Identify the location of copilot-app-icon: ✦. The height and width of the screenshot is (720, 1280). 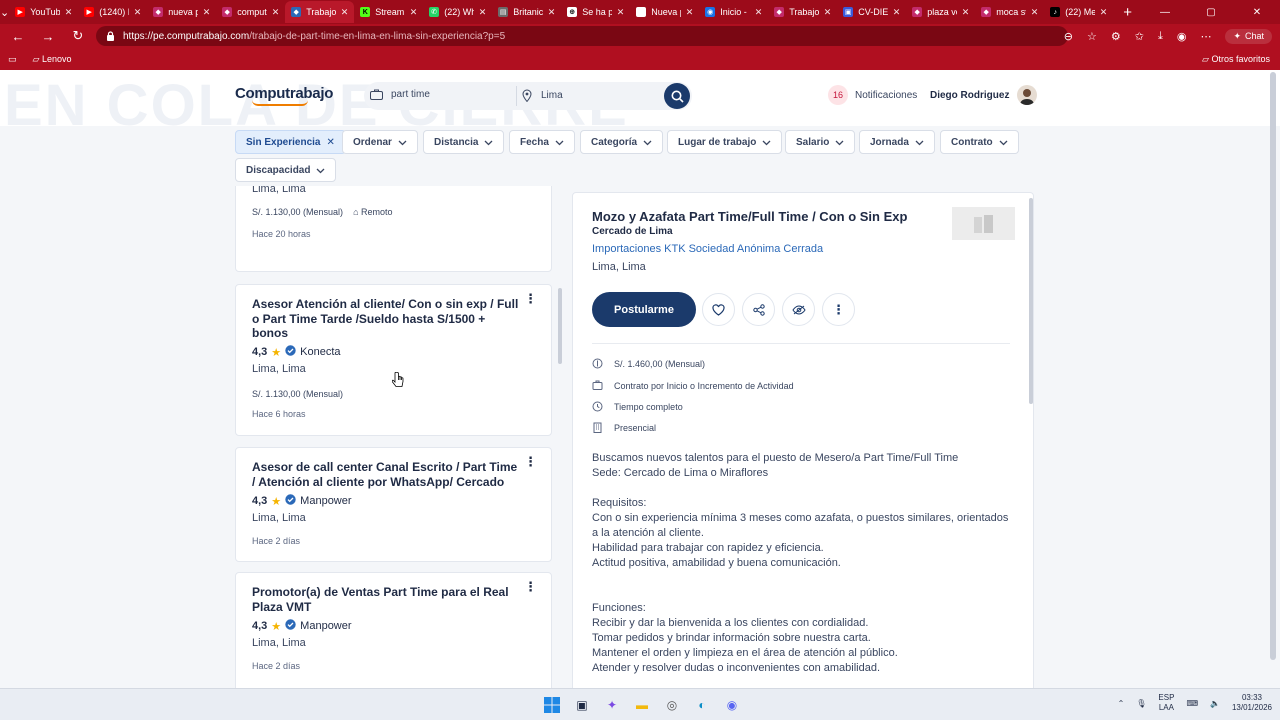
(612, 705).